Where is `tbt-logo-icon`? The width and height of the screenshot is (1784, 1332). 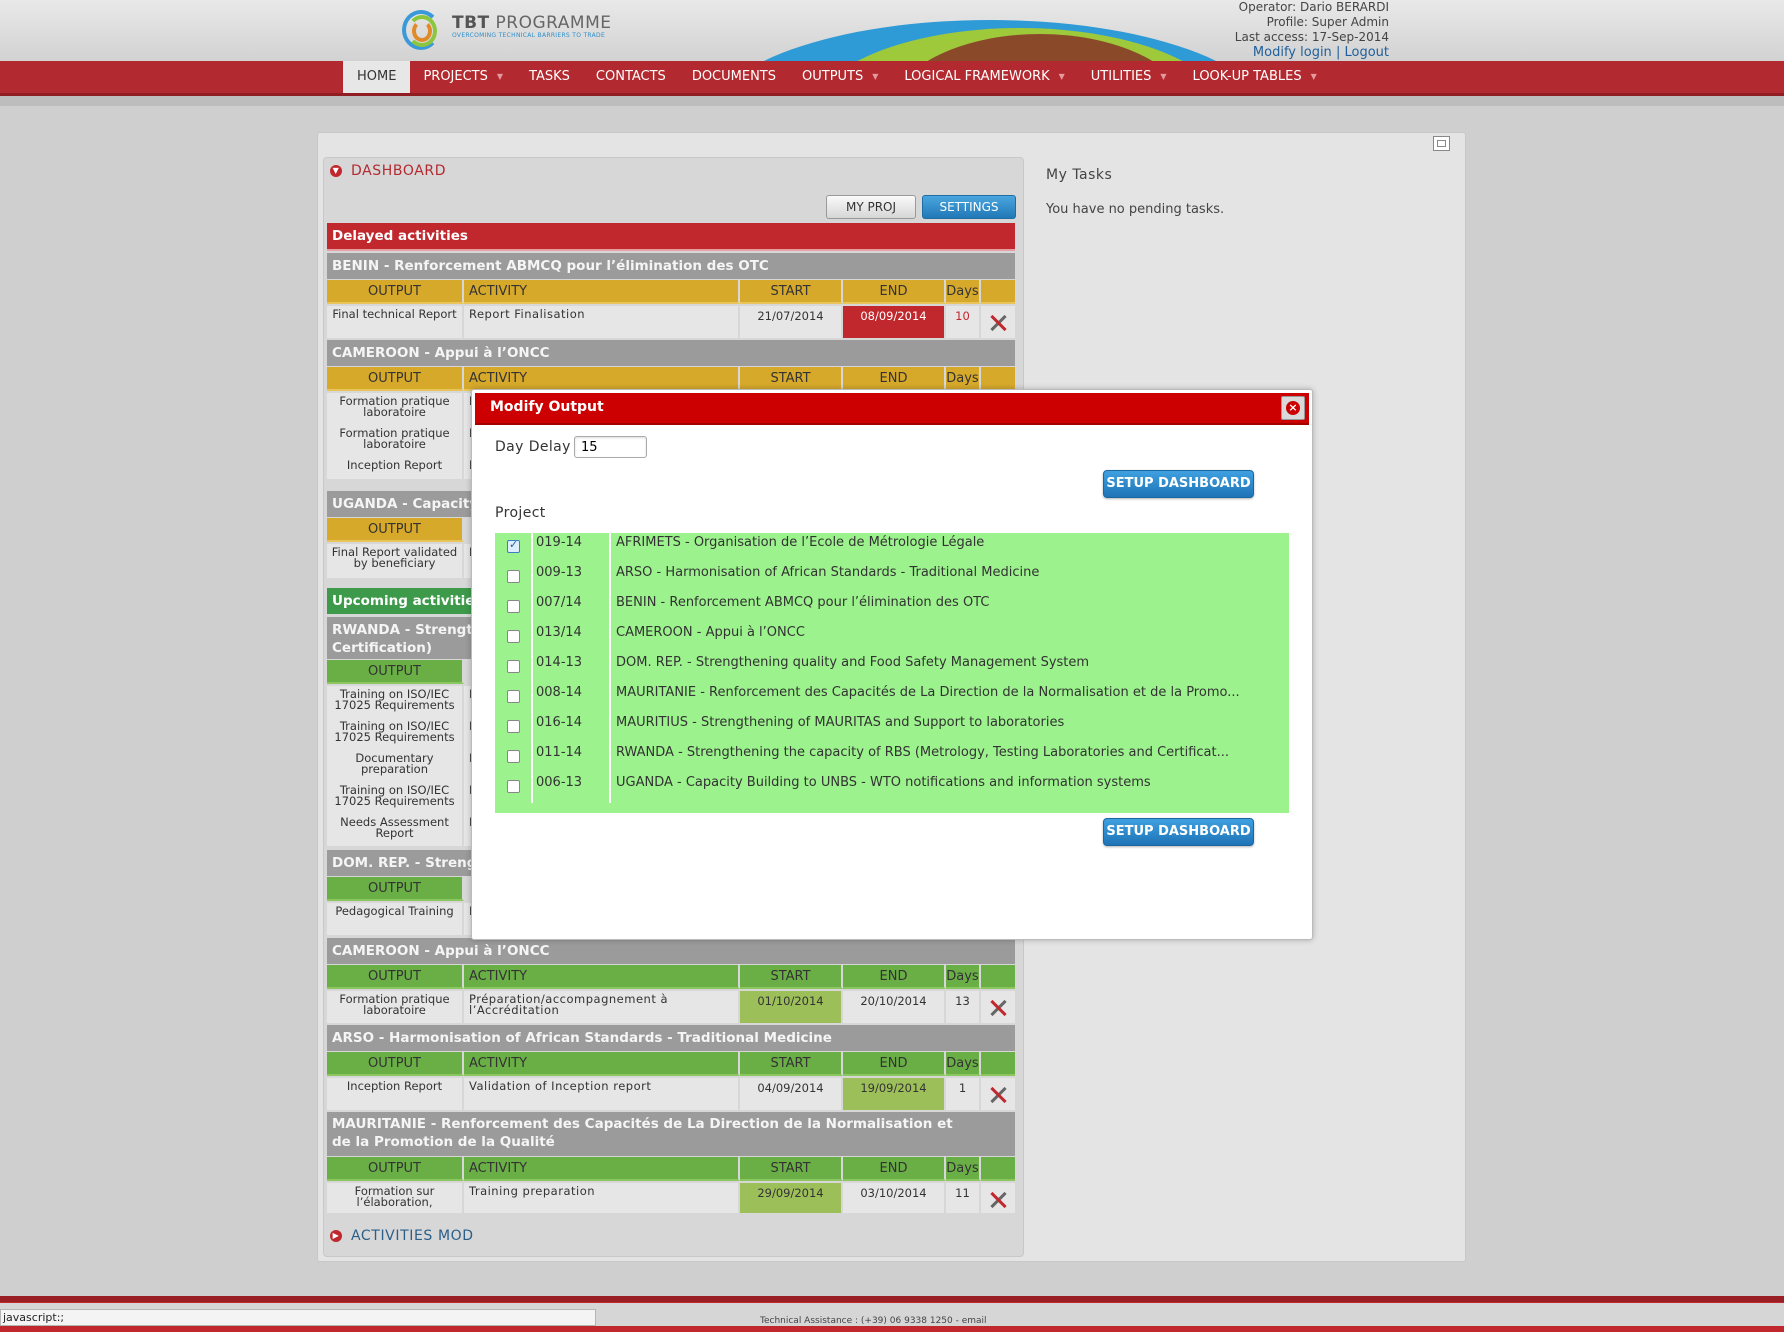
tbt-logo-icon is located at coordinates (420, 30).